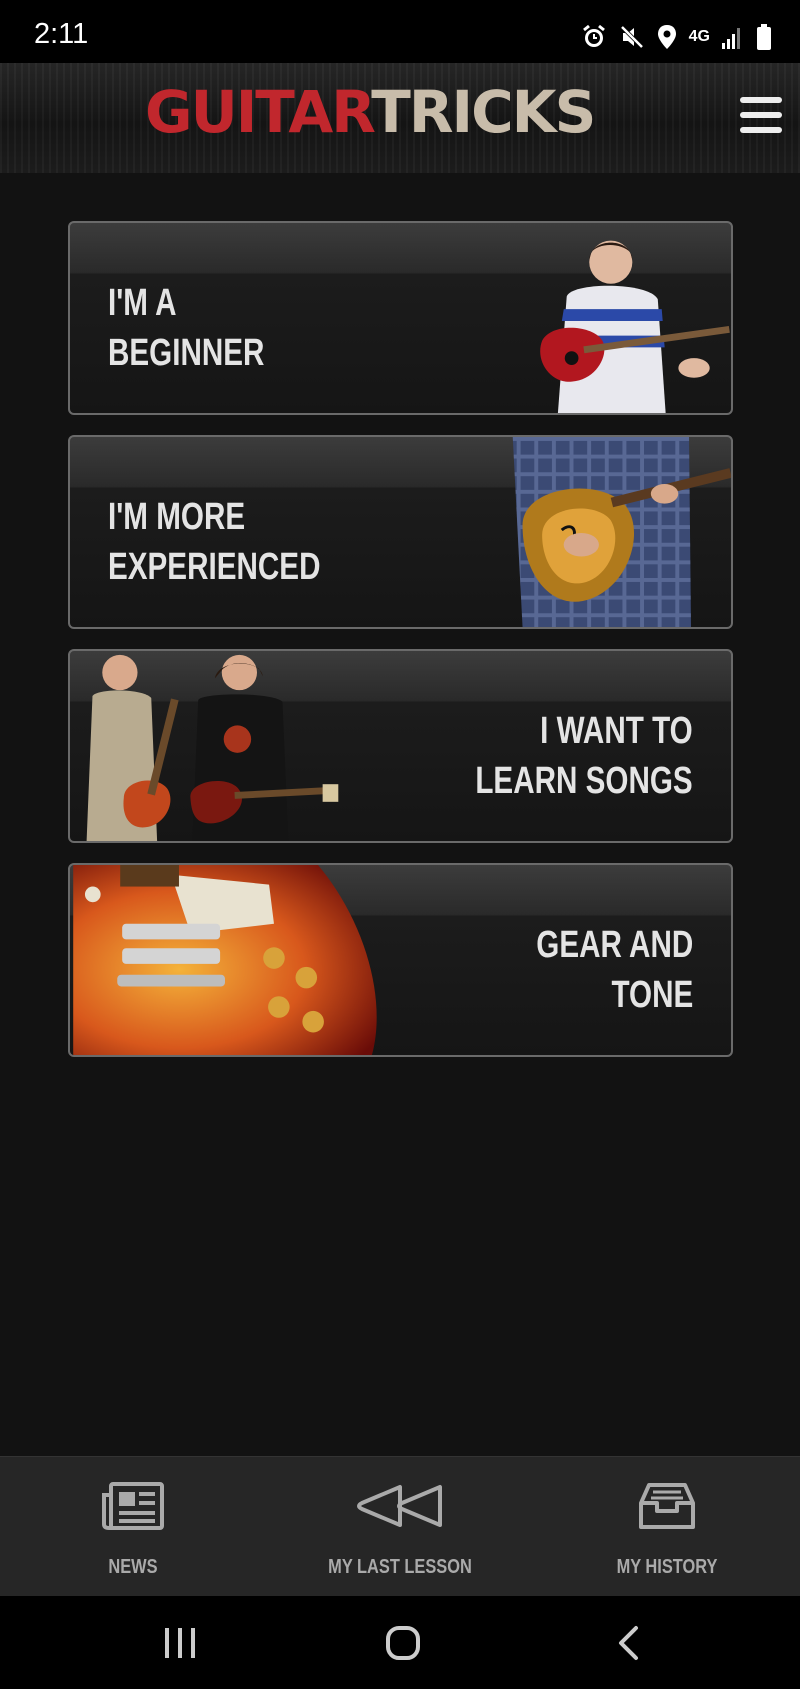 The height and width of the screenshot is (1689, 800). I want to click on app-header: GUITARTRICKS, so click(400, 118).